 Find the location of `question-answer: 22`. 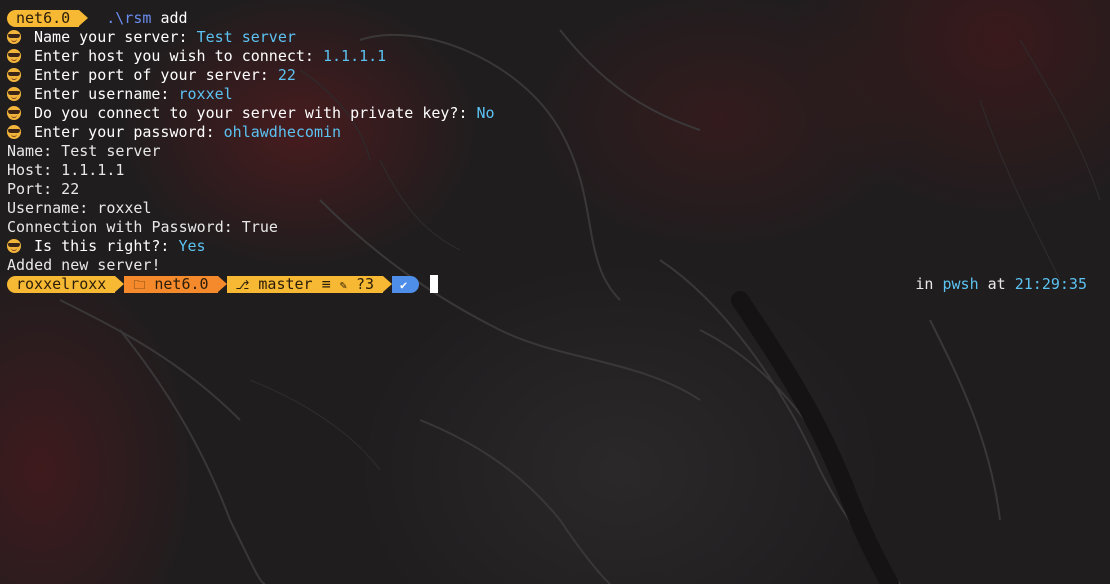

question-answer: 22 is located at coordinates (286, 75).